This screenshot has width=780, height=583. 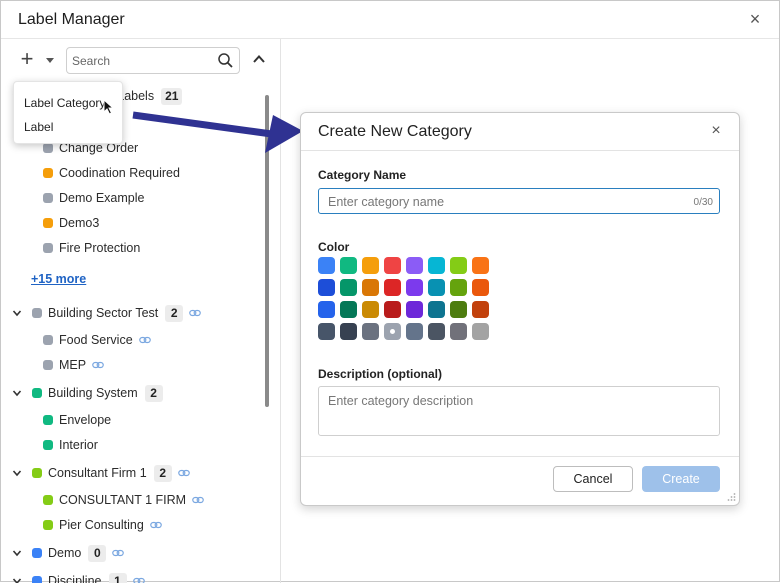 I want to click on tree-group: Building System 2, so click(x=97, y=393).